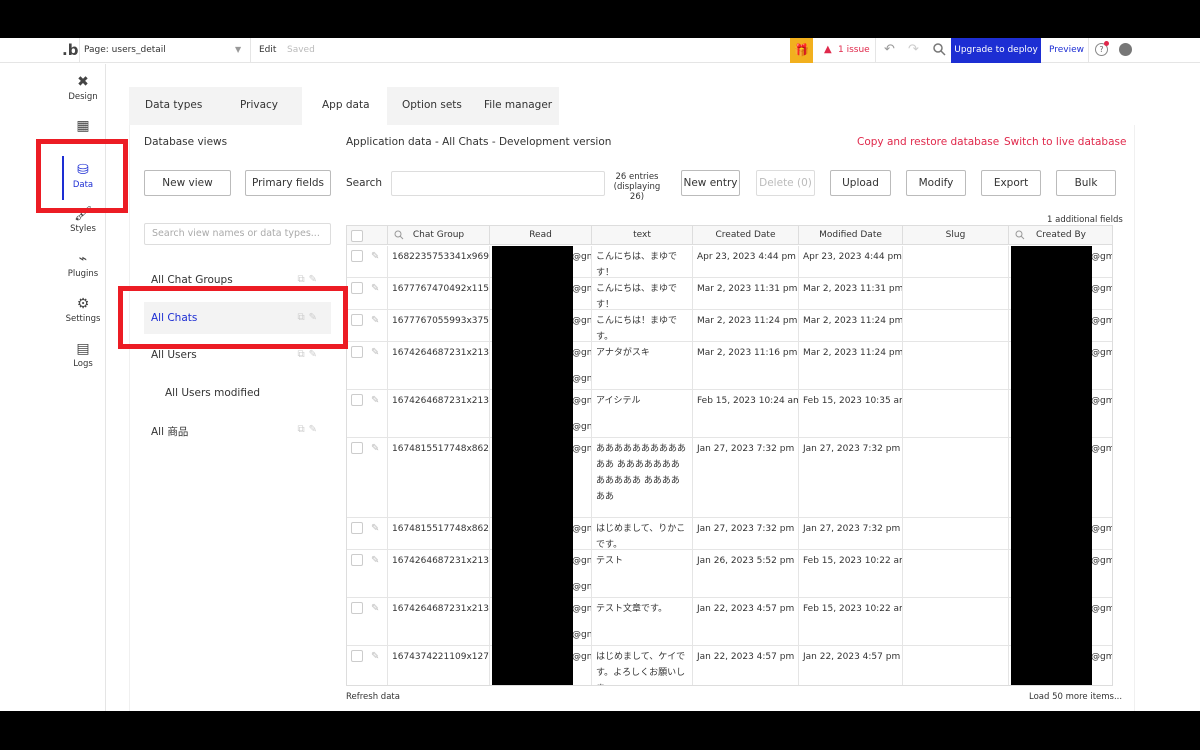 The width and height of the screenshot is (1200, 750). I want to click on cell-chat-group: 1677767055993x37553, so click(439, 326).